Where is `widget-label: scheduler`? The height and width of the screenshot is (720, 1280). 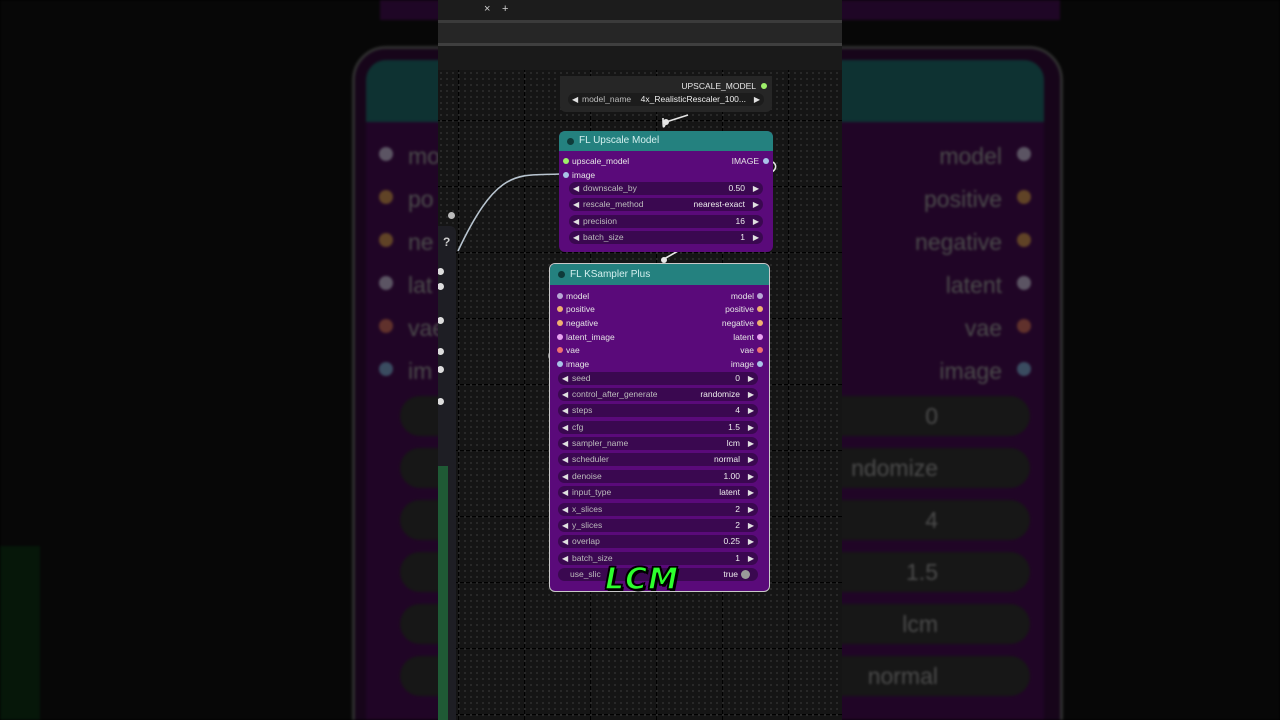 widget-label: scheduler is located at coordinates (590, 459).